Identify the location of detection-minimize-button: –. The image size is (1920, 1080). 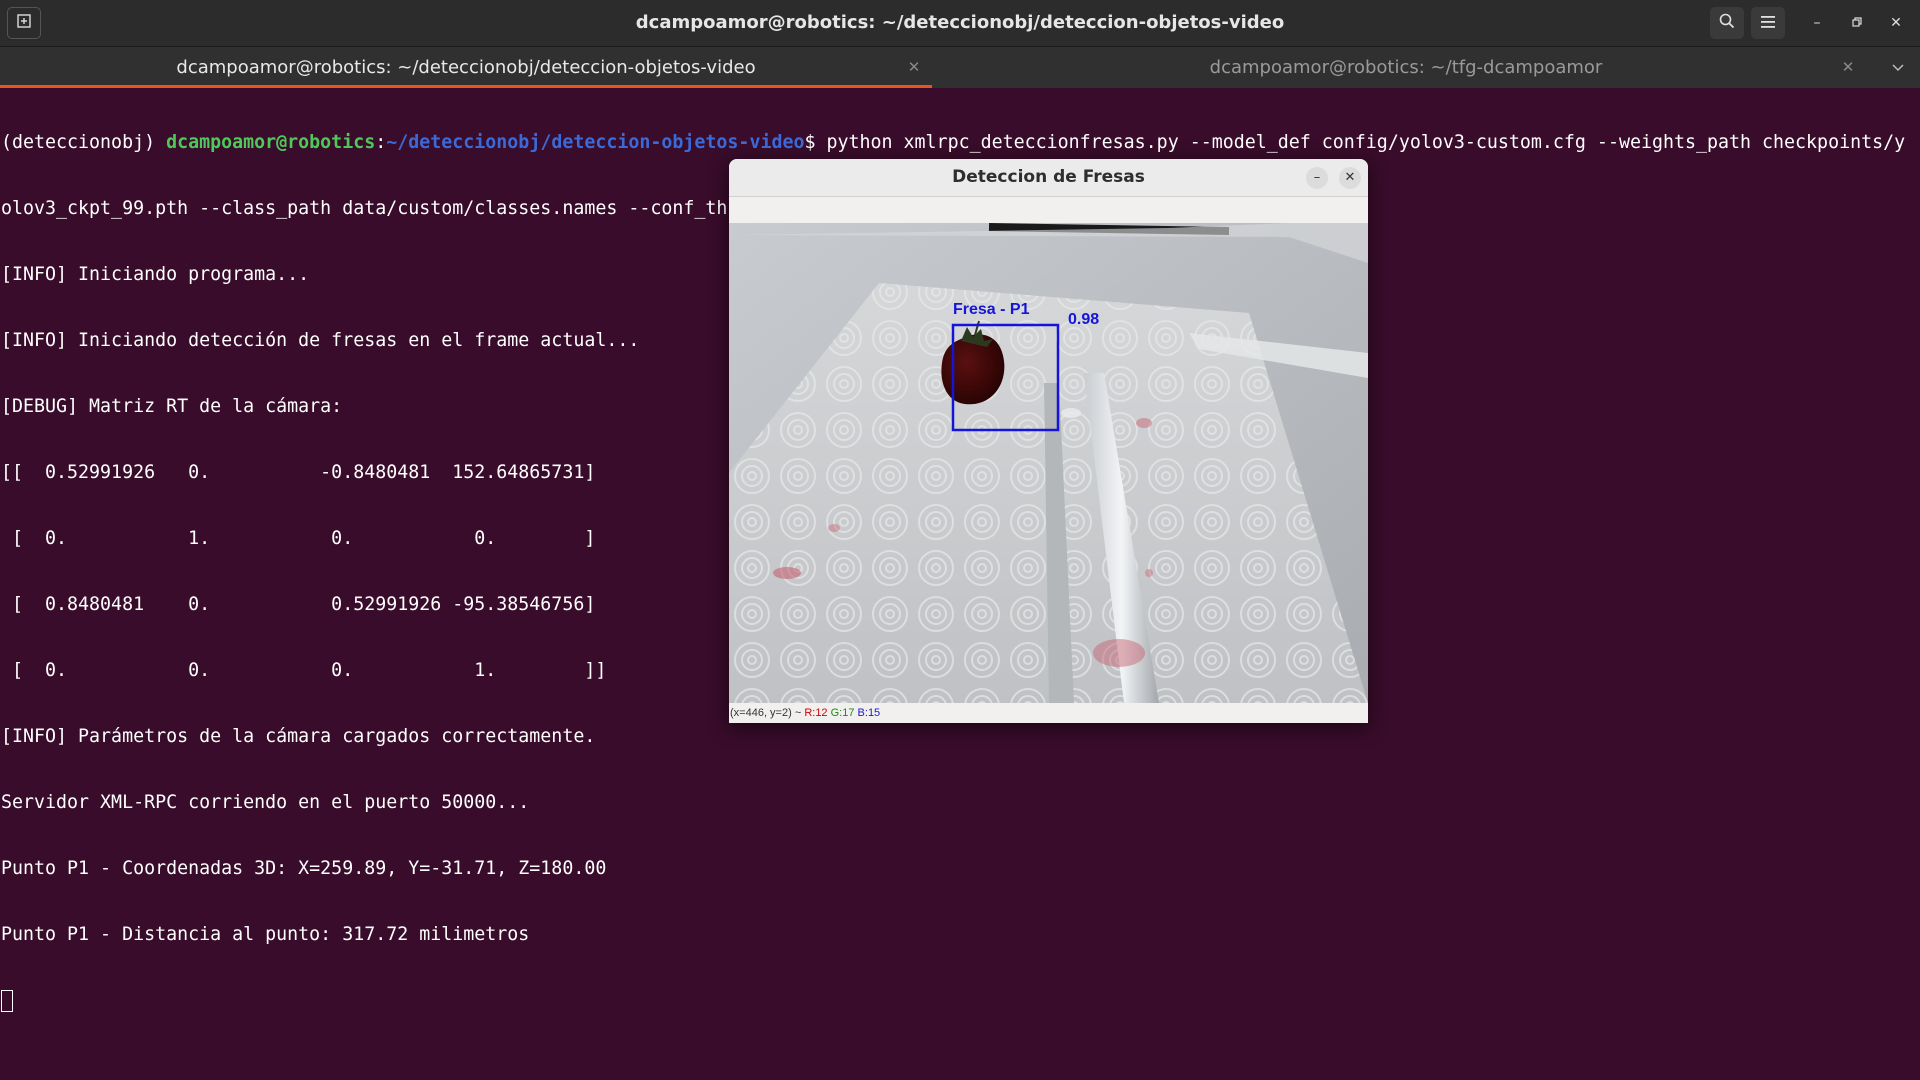
(1317, 178).